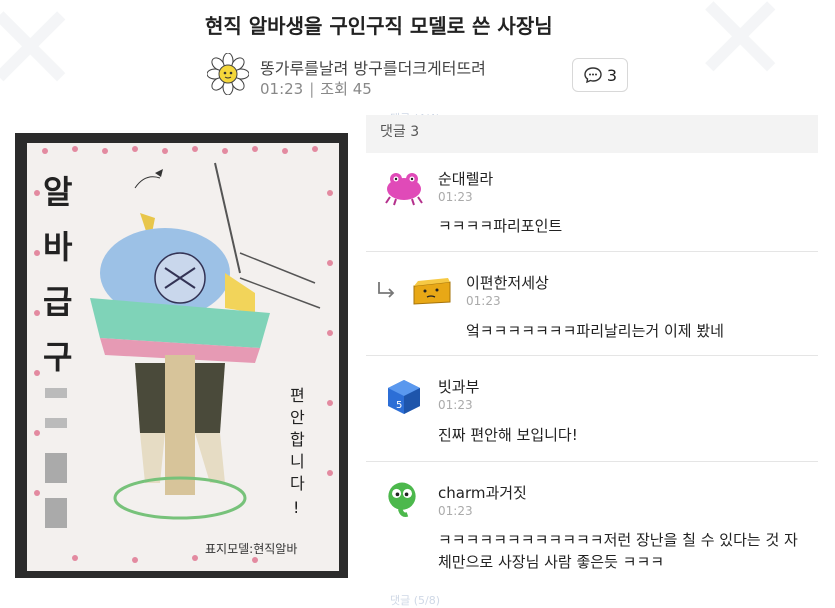 Image resolution: width=835 pixels, height=608 pixels. Describe the element at coordinates (399, 405) in the screenshot. I see `svg-text: 5` at that location.